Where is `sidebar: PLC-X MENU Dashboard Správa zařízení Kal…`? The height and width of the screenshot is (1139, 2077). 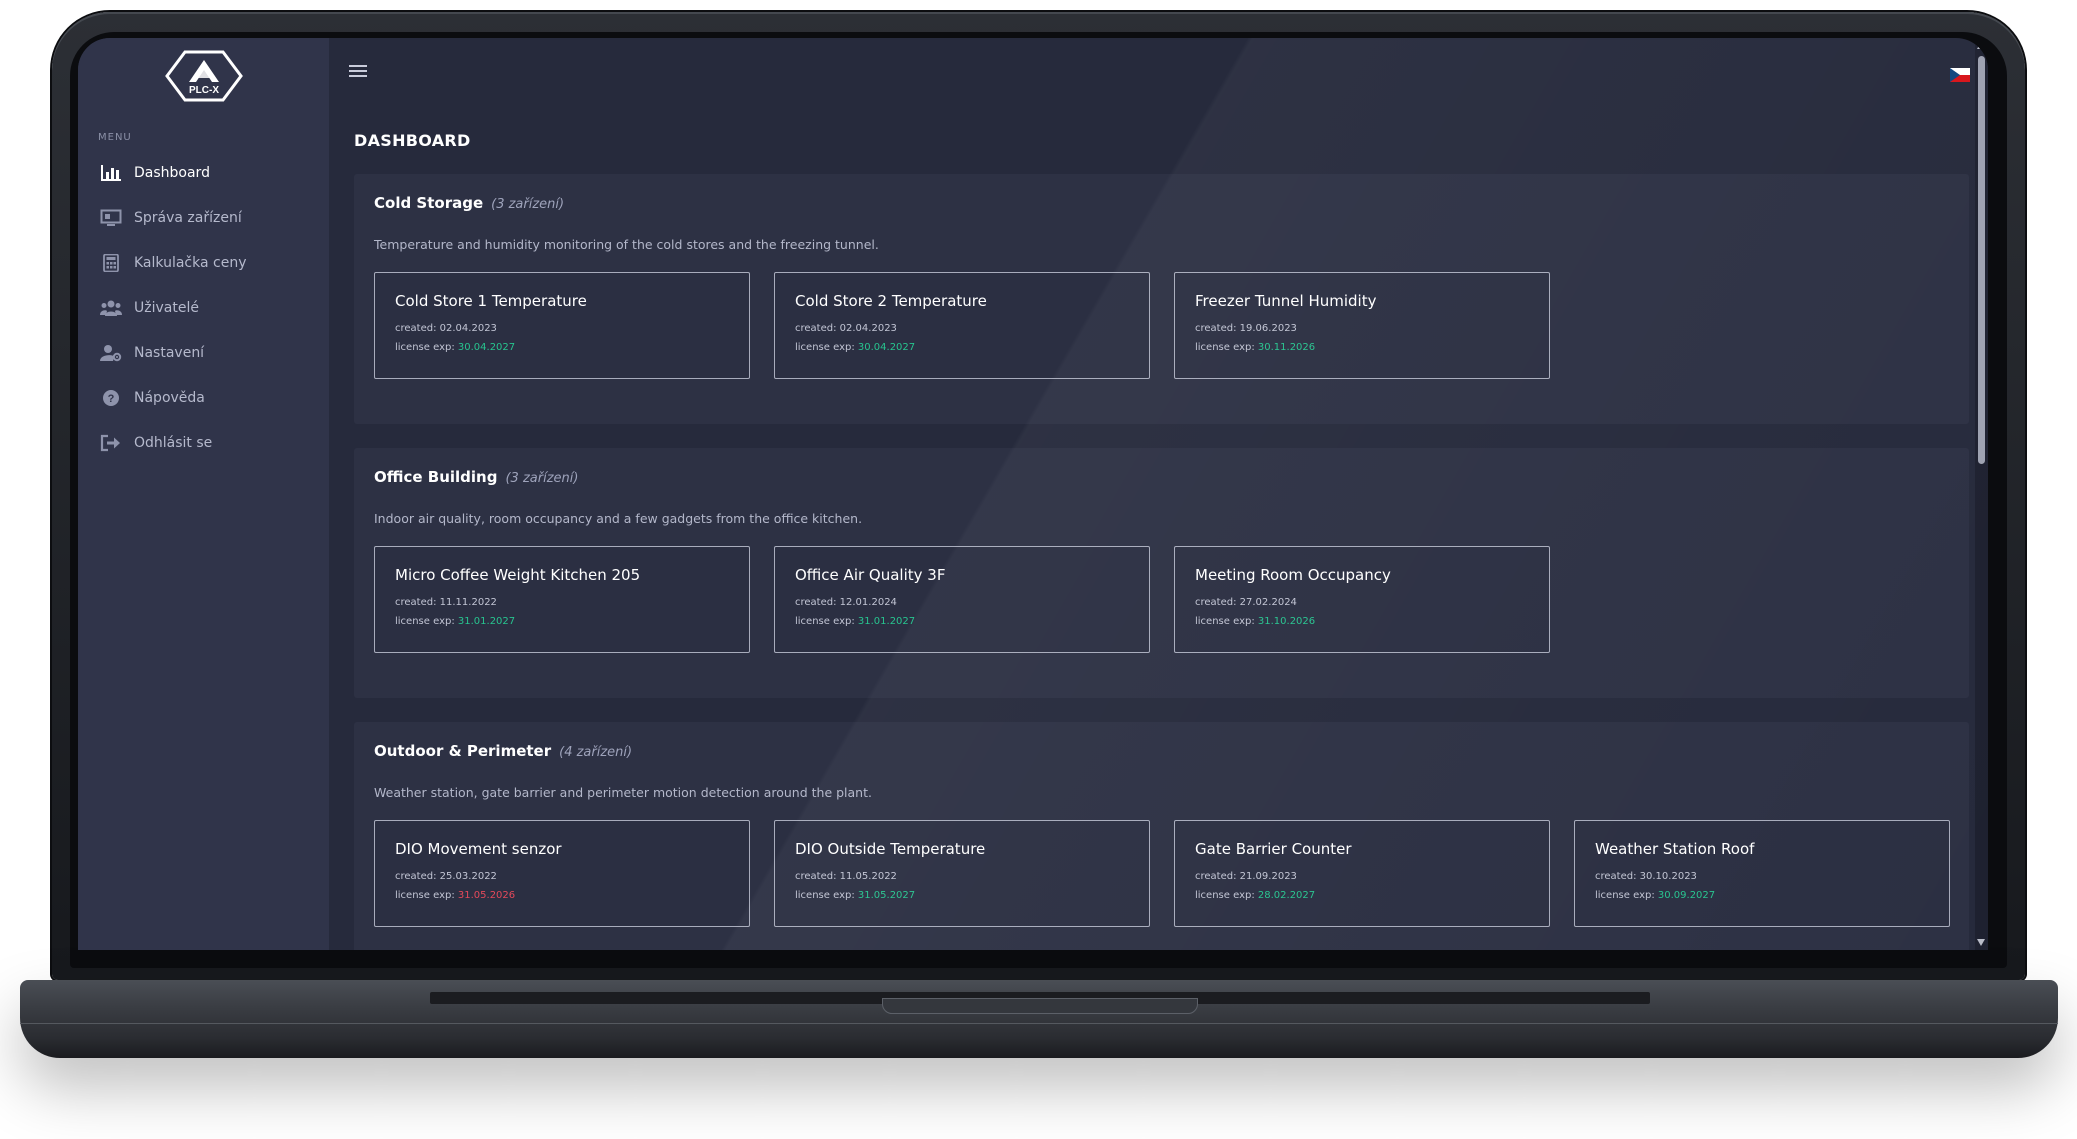 sidebar: PLC-X MENU Dashboard Správa zařízení Kal… is located at coordinates (203, 494).